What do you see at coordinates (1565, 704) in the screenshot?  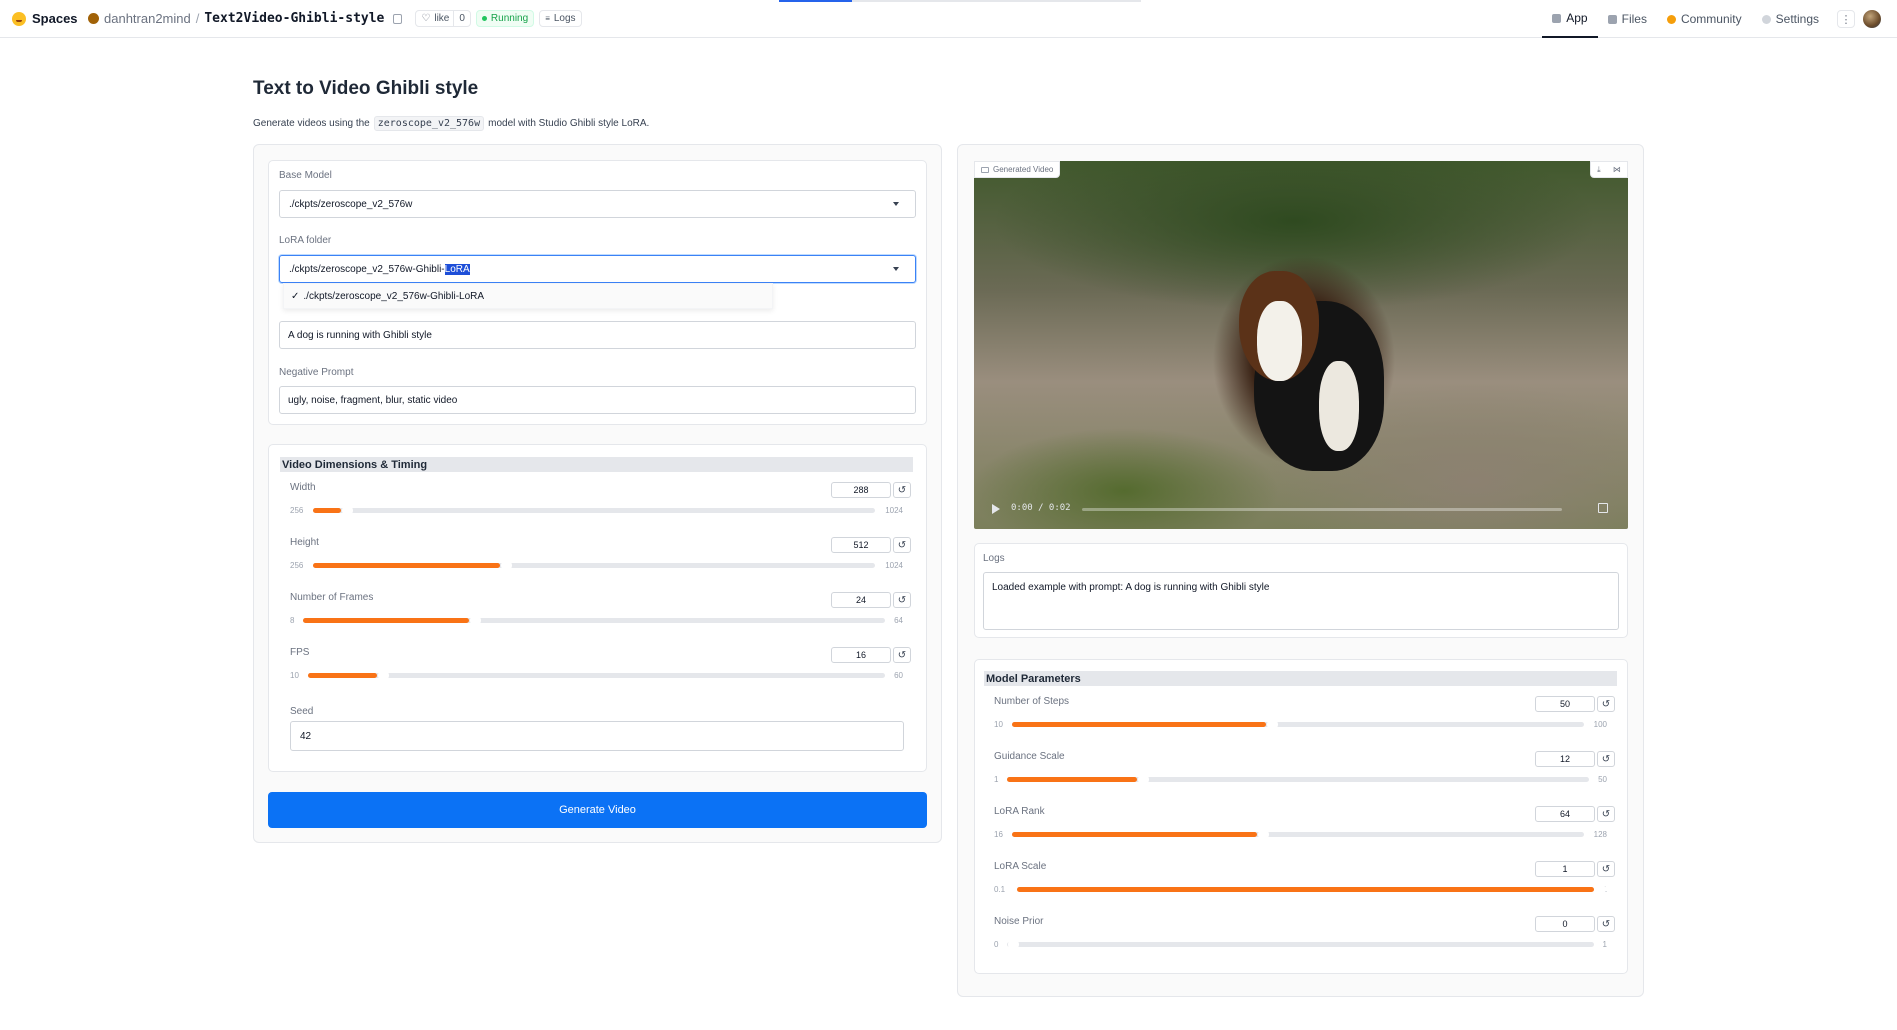 I see `slider-number-input: 50` at bounding box center [1565, 704].